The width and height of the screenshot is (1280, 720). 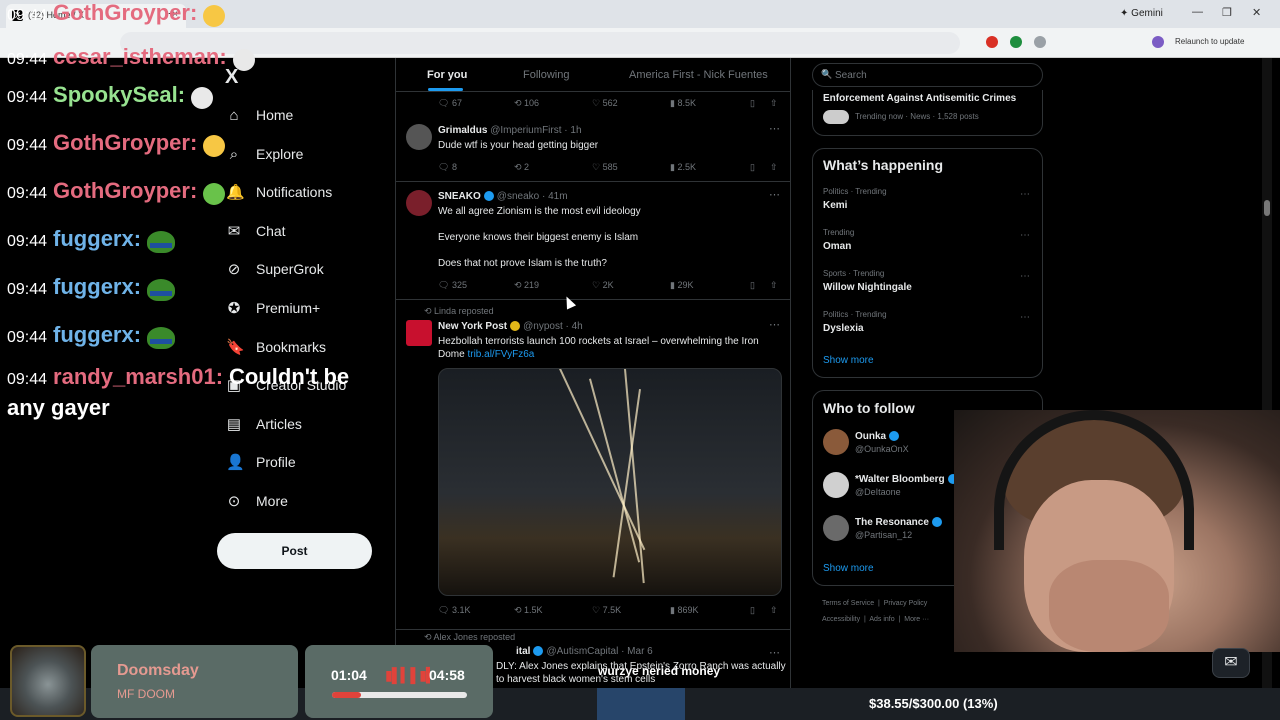 I want to click on footer-link: Ads info, so click(x=881, y=619).